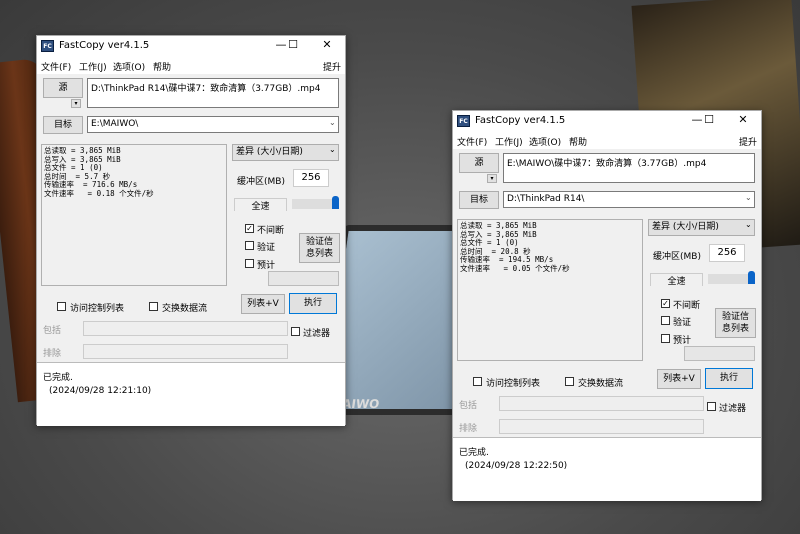 This screenshot has height=534, width=800. I want to click on source-path-field: E:\MAIWO\碟中谍7：致命清算（3.77GB）.mp4, so click(629, 168).